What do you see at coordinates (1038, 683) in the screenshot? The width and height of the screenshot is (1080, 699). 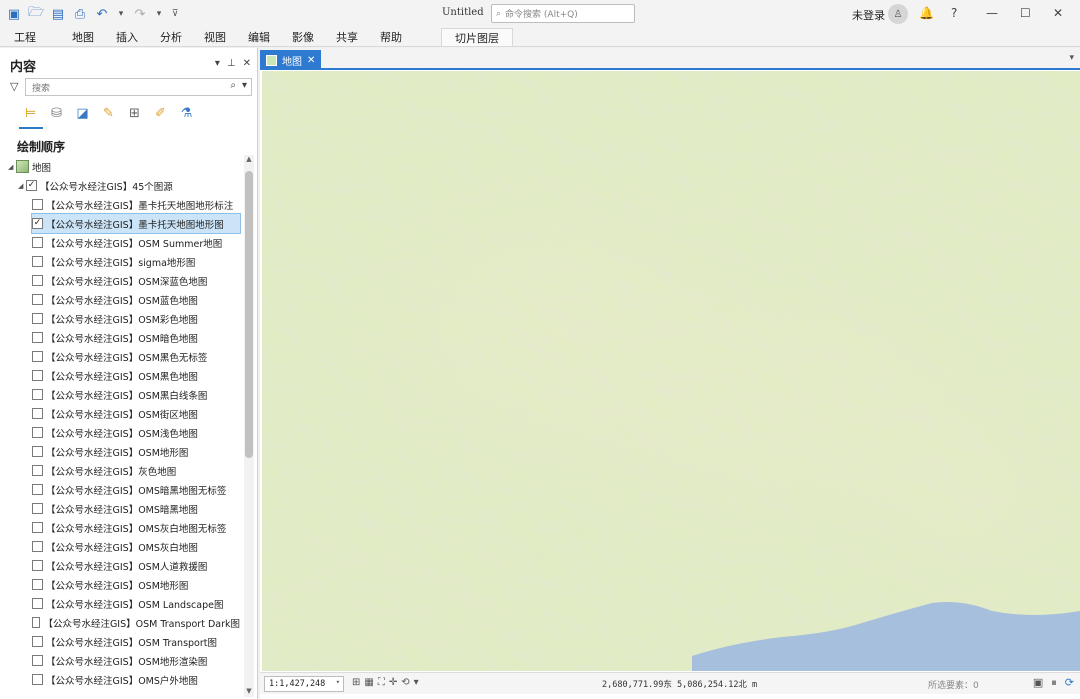 I see `table-icon: ▣` at bounding box center [1038, 683].